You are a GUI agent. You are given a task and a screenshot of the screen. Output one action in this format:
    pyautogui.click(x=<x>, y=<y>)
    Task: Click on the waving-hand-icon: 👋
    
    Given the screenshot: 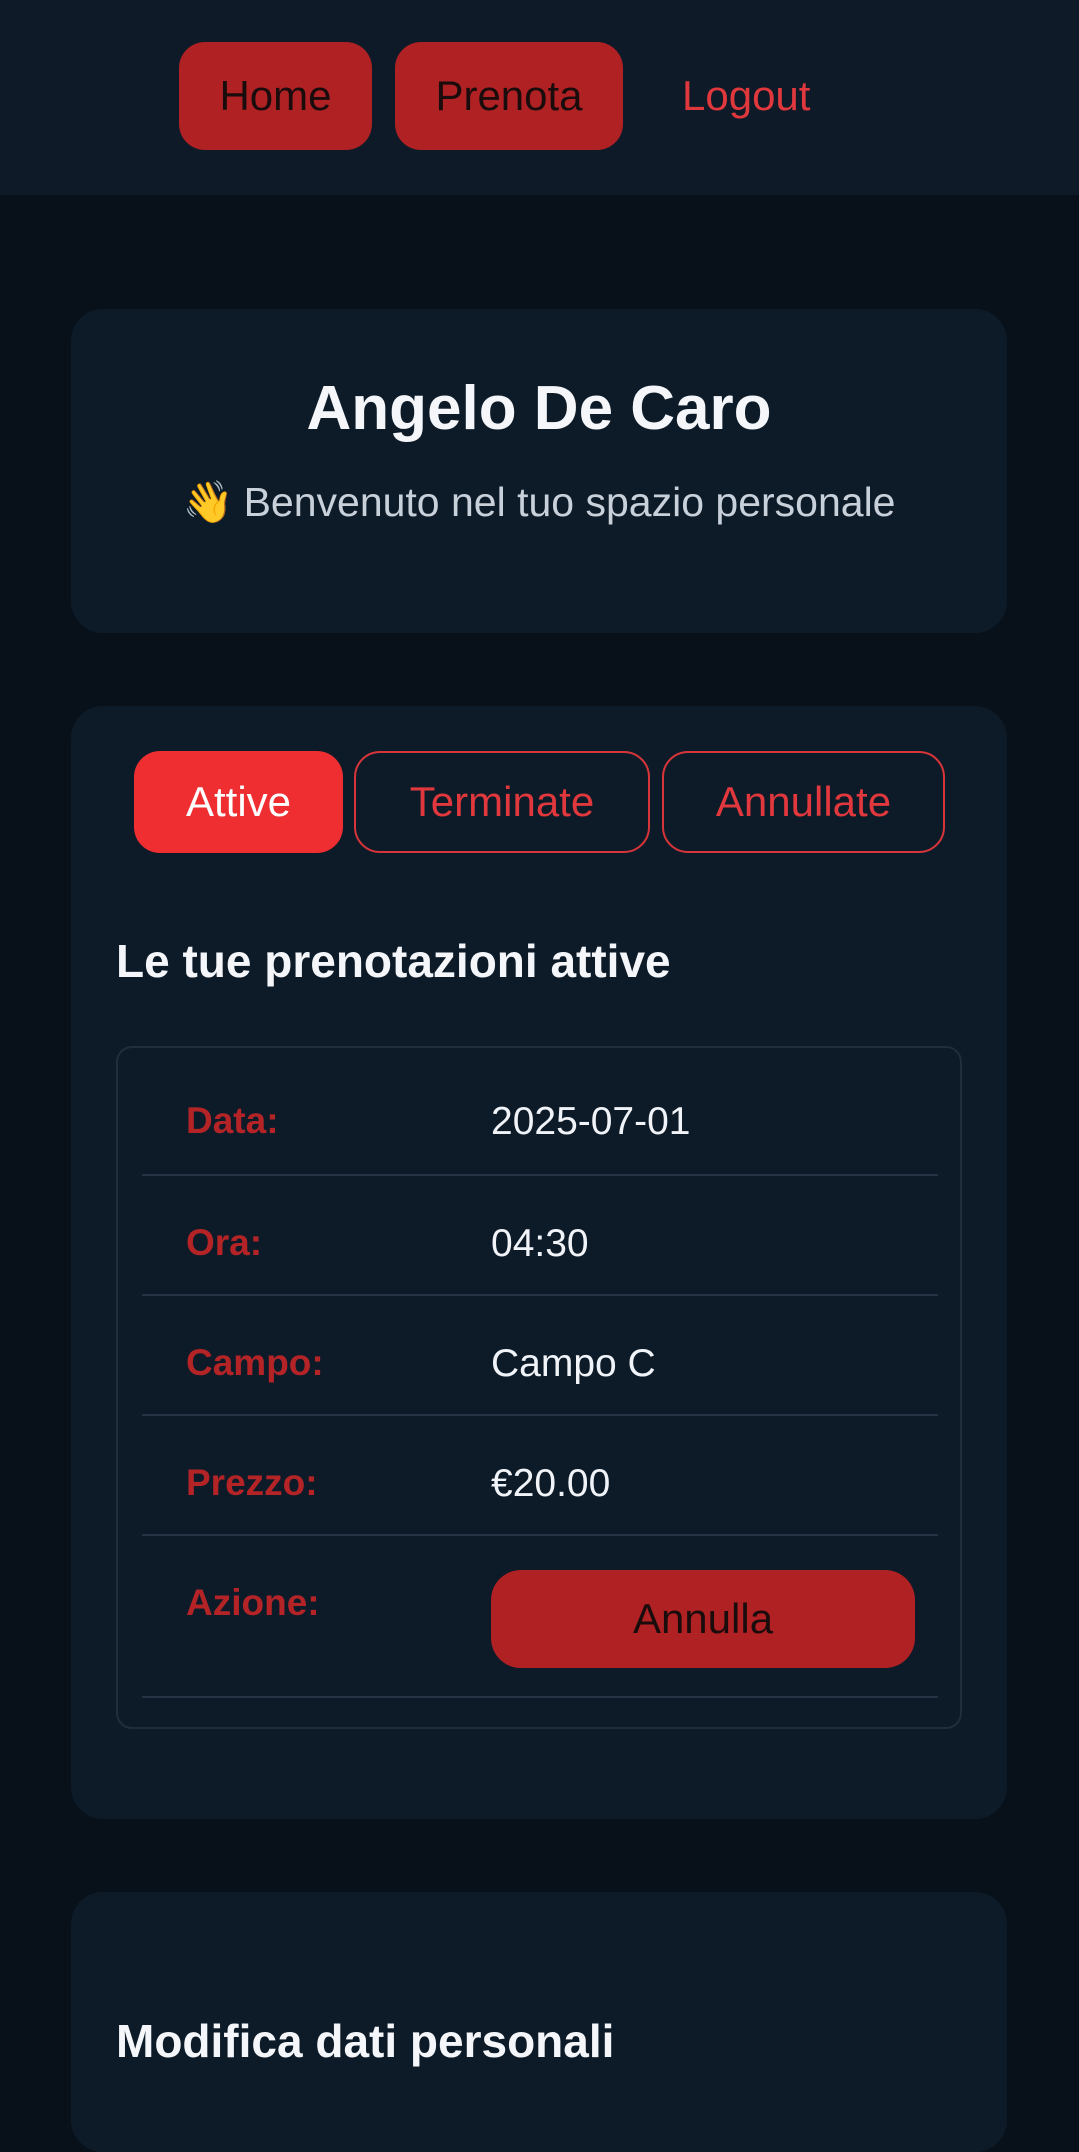 What is the action you would take?
    pyautogui.click(x=208, y=502)
    